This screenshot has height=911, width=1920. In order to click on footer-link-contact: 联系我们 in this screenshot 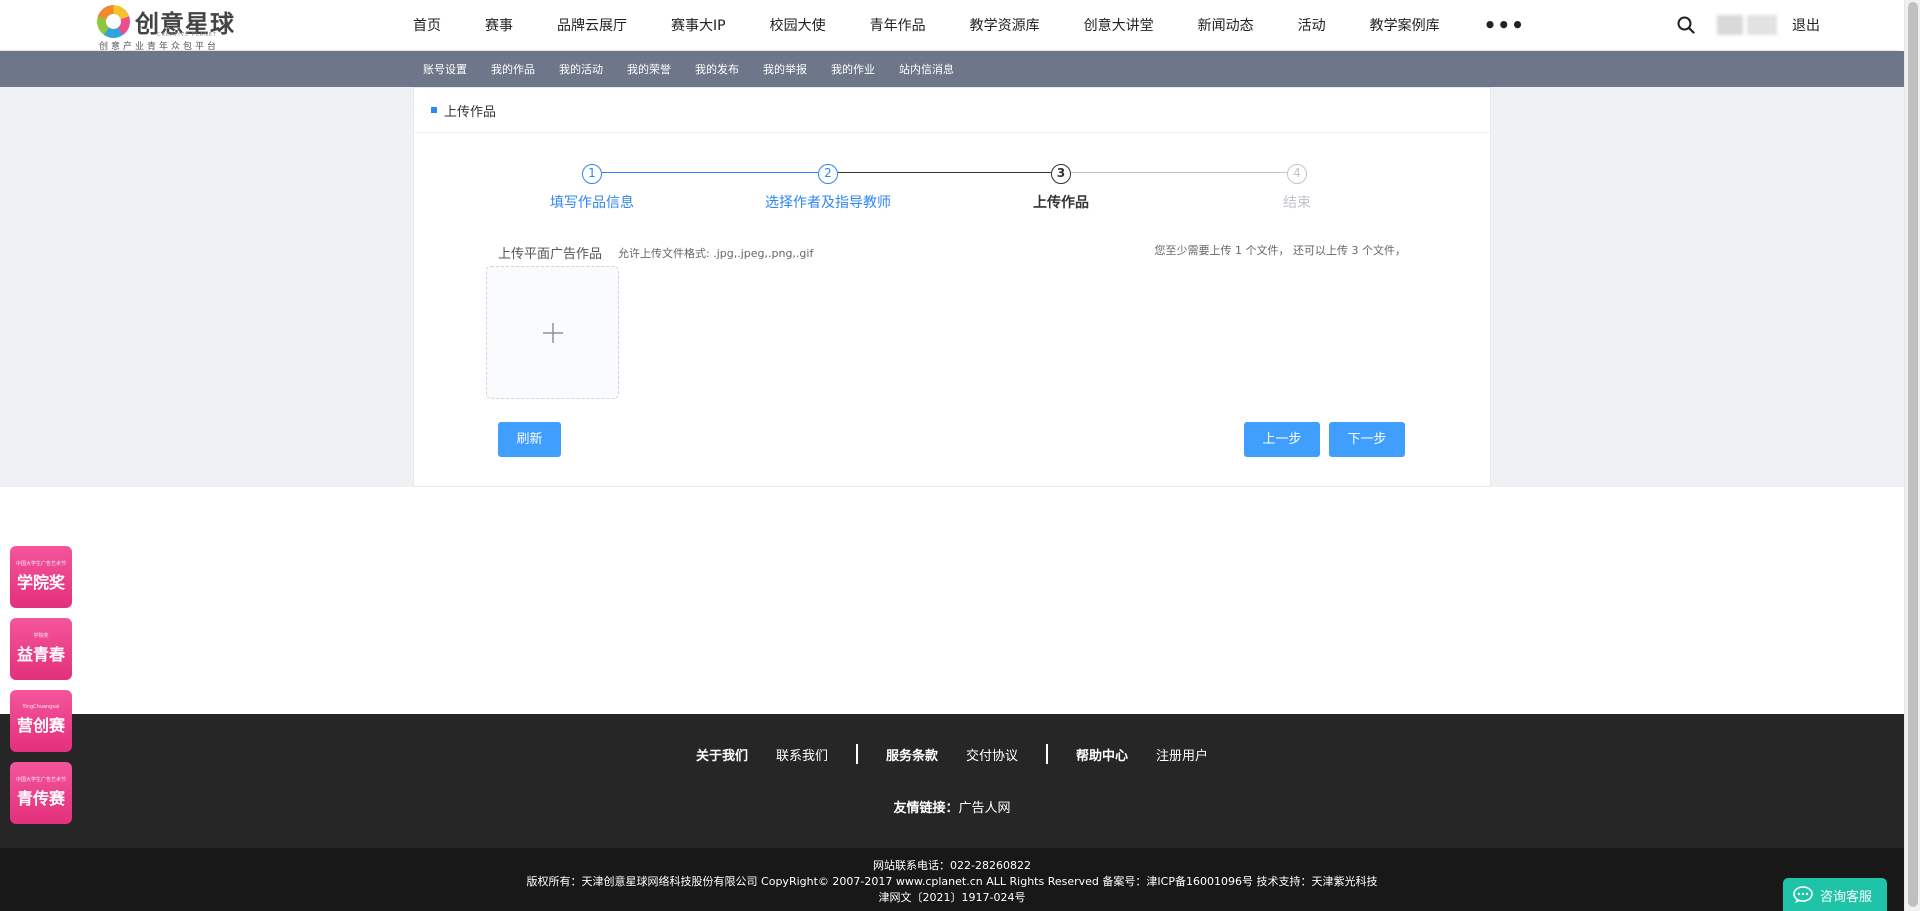, I will do `click(802, 754)`.